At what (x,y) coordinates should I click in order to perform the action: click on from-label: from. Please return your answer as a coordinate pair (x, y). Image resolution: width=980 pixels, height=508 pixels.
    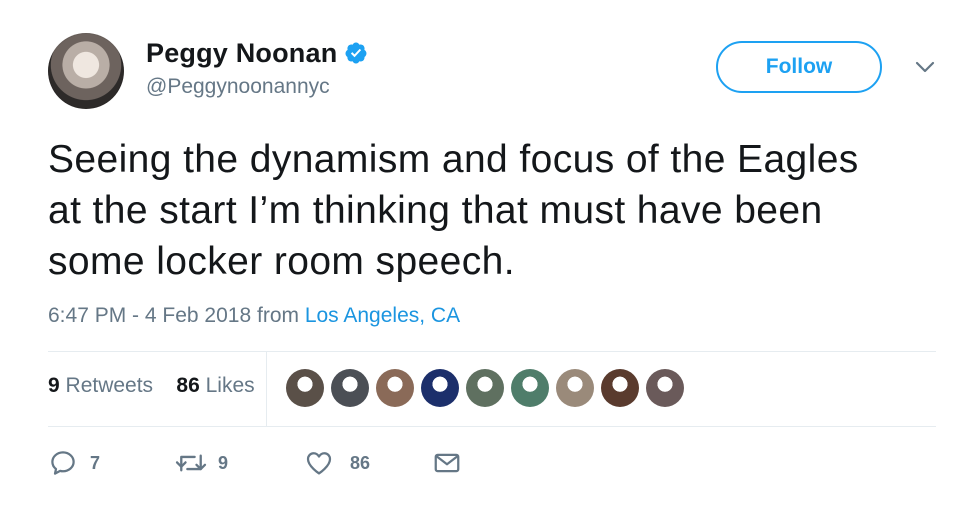
    Looking at the image, I should click on (278, 315).